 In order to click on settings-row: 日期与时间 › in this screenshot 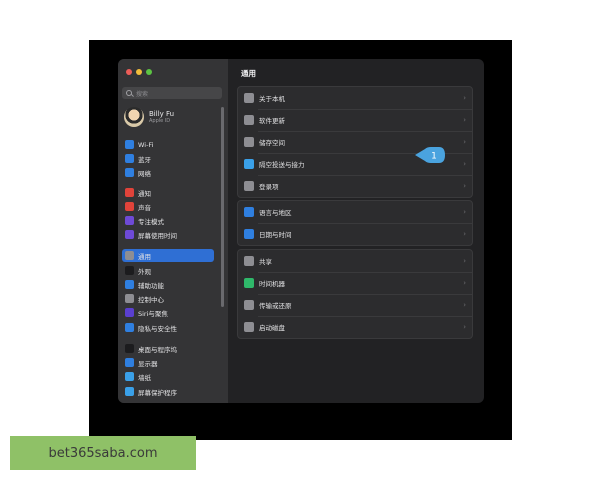, I will do `click(355, 234)`.